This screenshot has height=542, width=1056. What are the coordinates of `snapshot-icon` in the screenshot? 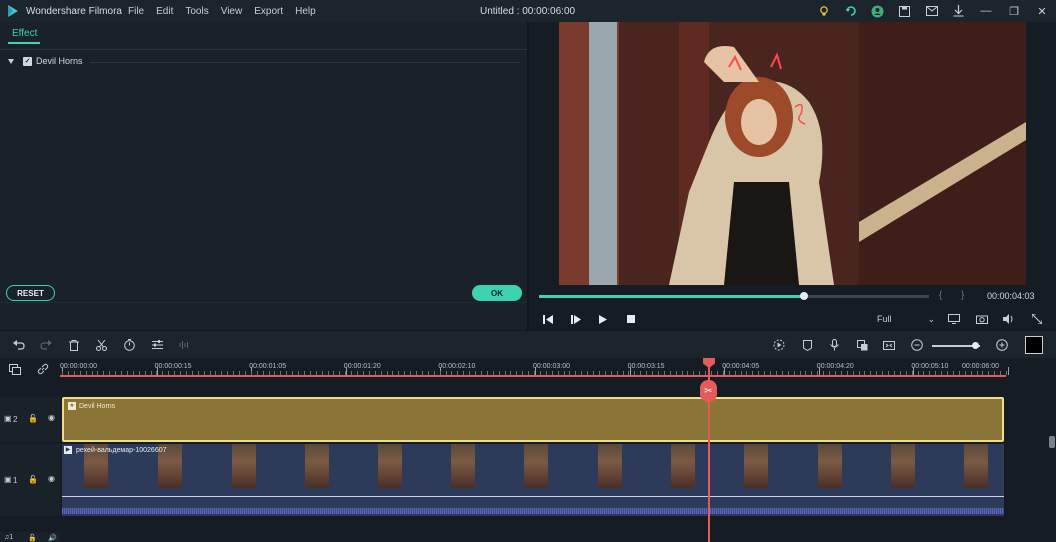 It's located at (982, 319).